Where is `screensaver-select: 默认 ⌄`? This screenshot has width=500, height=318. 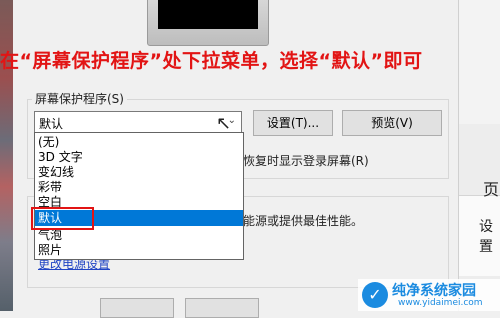
screensaver-select: 默认 ⌄ is located at coordinates (138, 122).